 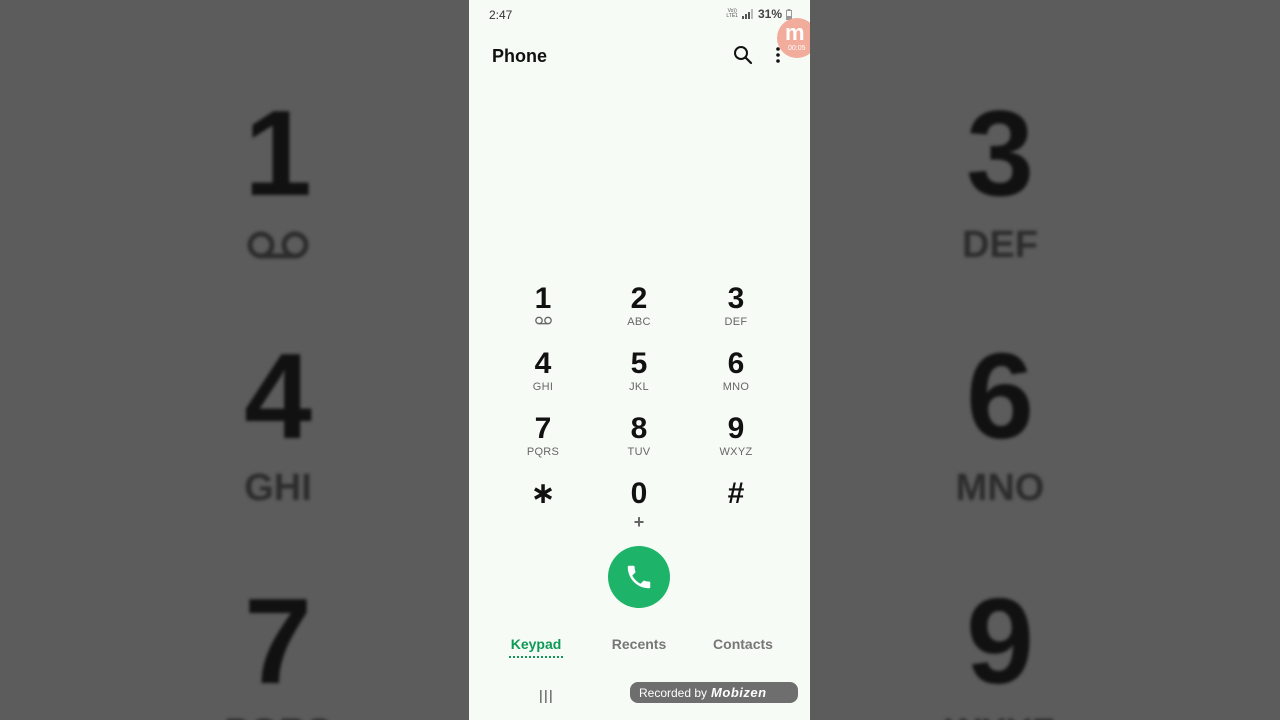 I want to click on bg-digit: 7, so click(x=278, y=641).